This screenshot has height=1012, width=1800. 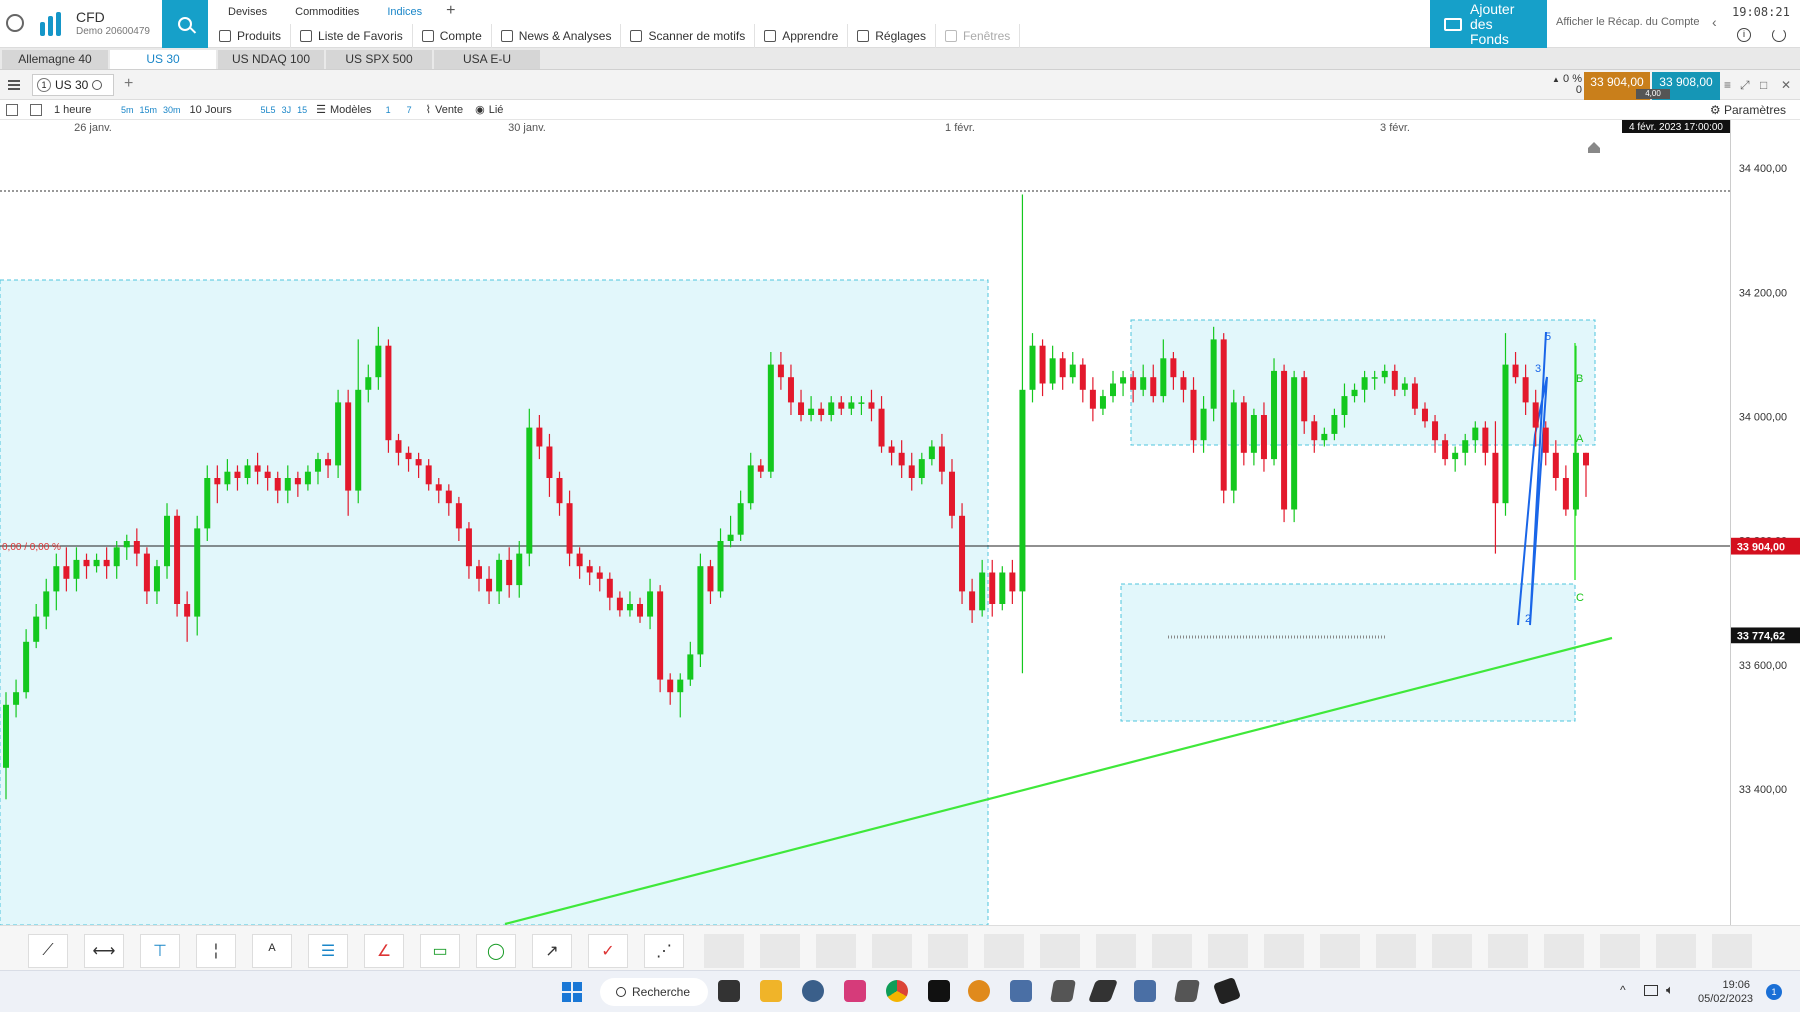 What do you see at coordinates (496, 951) in the screenshot?
I see `ellipse-tool-button: ◯` at bounding box center [496, 951].